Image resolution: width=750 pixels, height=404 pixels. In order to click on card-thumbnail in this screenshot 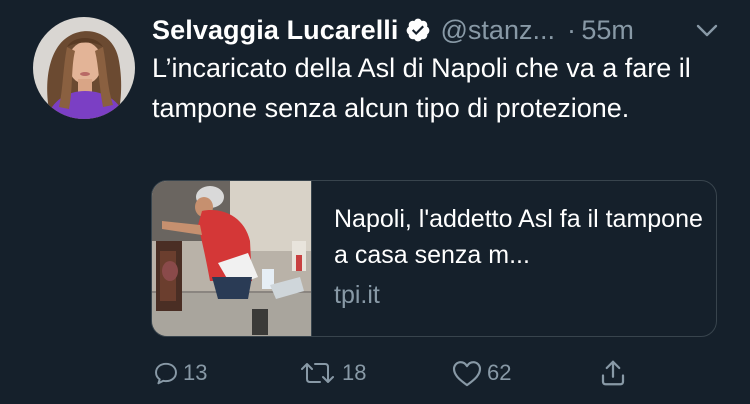, I will do `click(232, 258)`.